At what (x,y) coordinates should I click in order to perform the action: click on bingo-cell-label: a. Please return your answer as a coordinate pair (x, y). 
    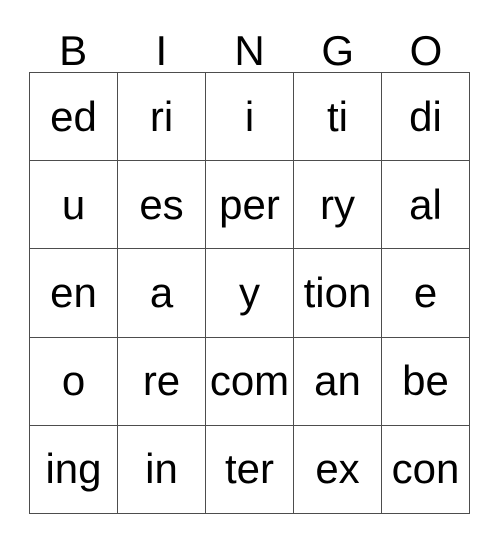
    Looking at the image, I should click on (161, 292).